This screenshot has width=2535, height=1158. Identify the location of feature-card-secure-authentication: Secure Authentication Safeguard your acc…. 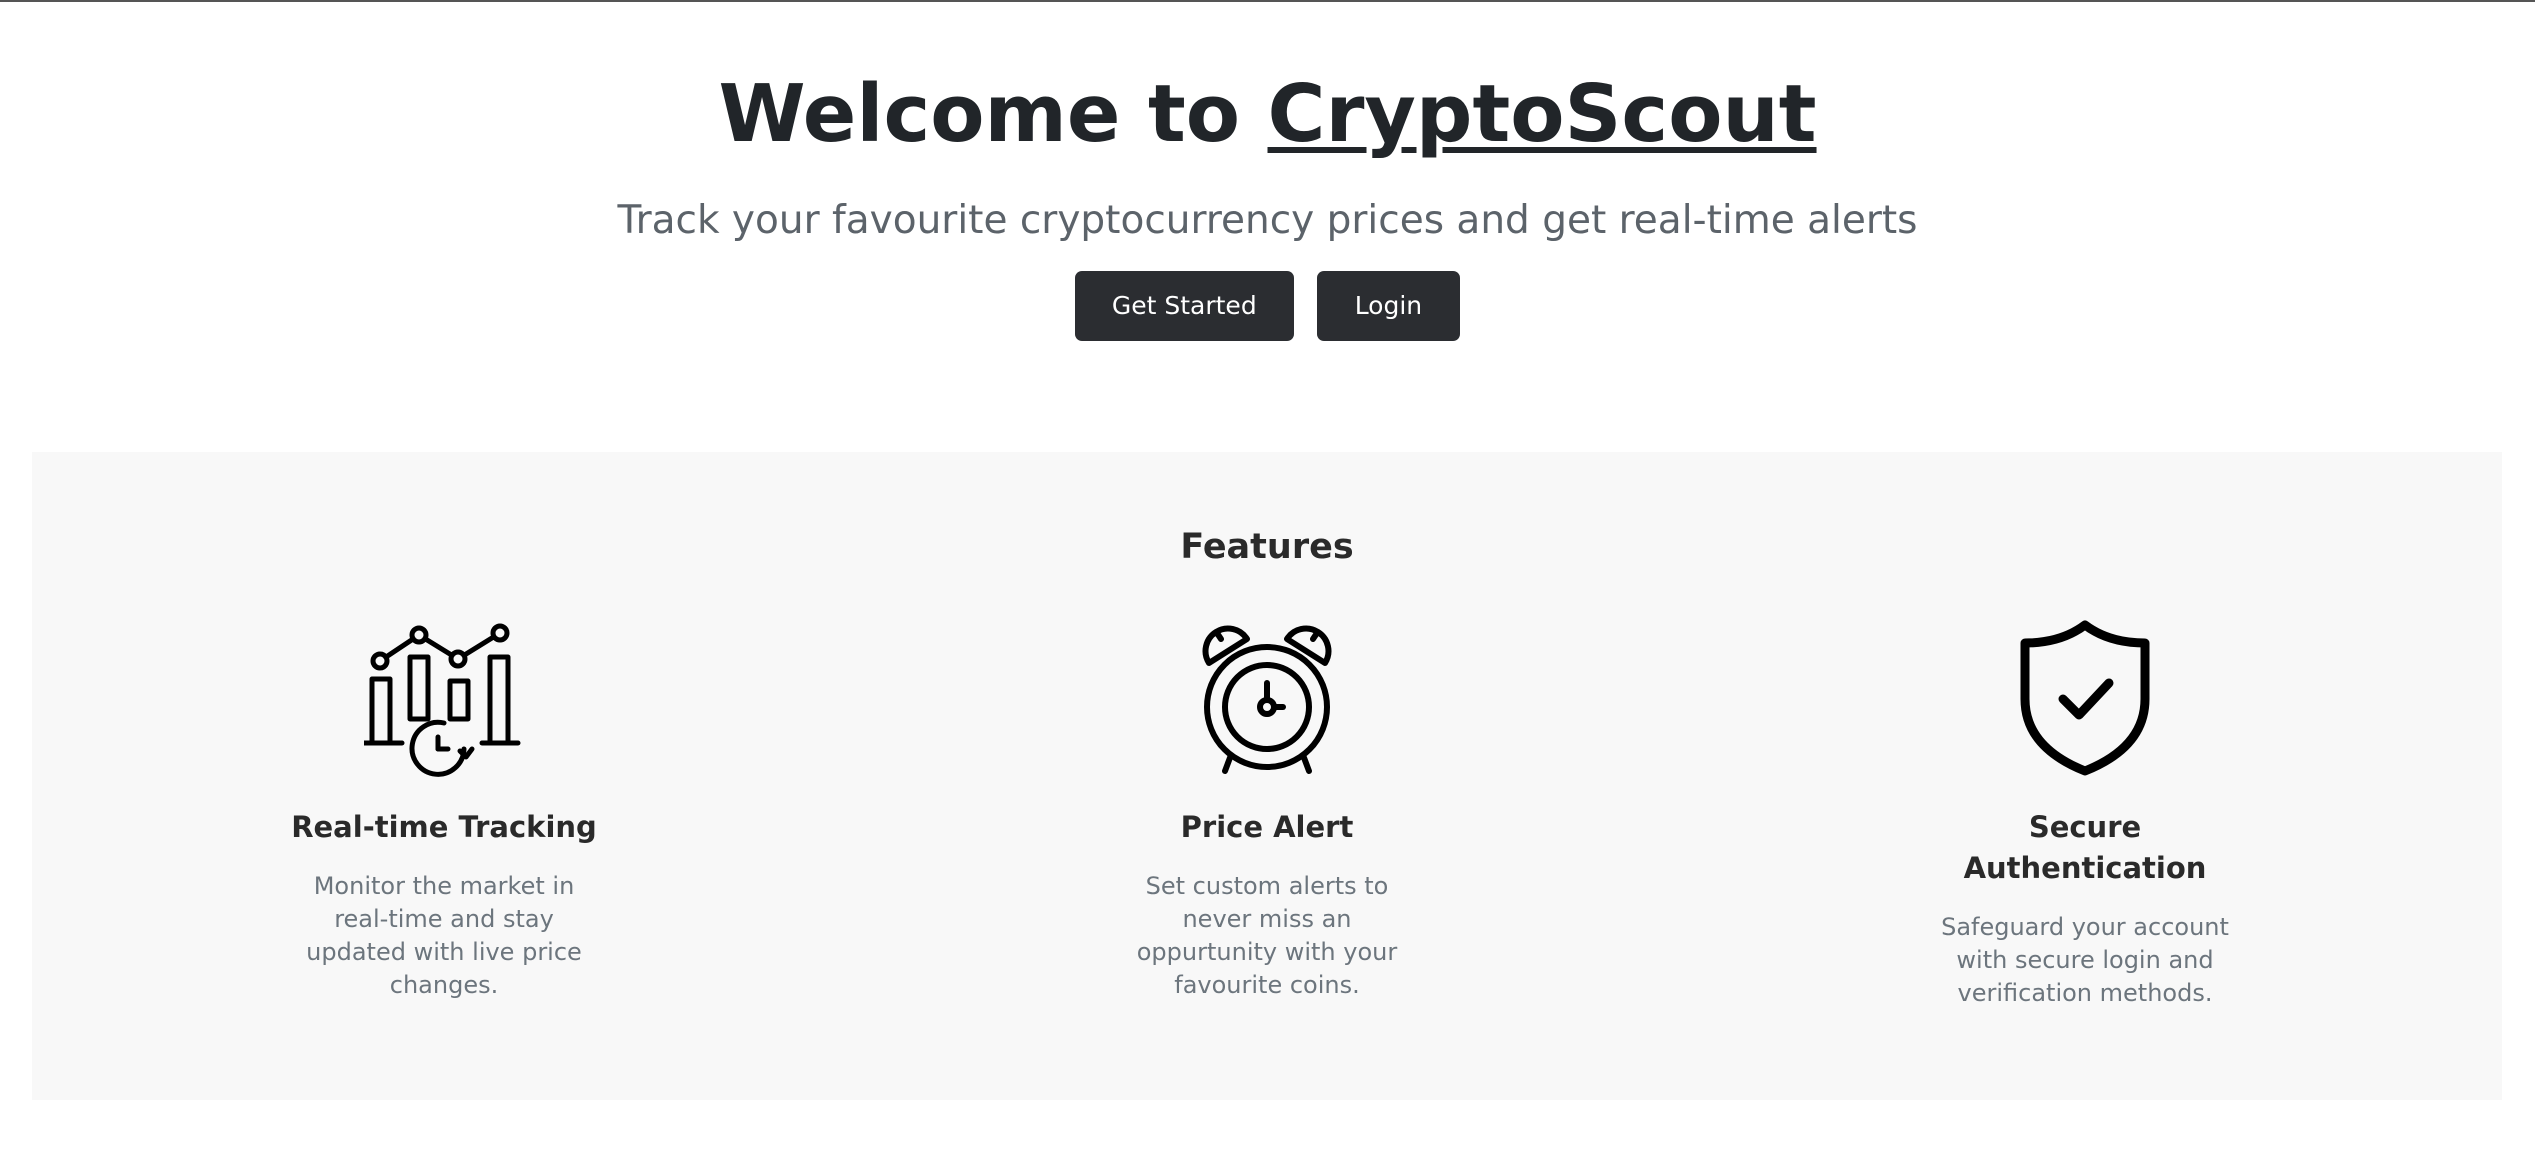
(2085, 813).